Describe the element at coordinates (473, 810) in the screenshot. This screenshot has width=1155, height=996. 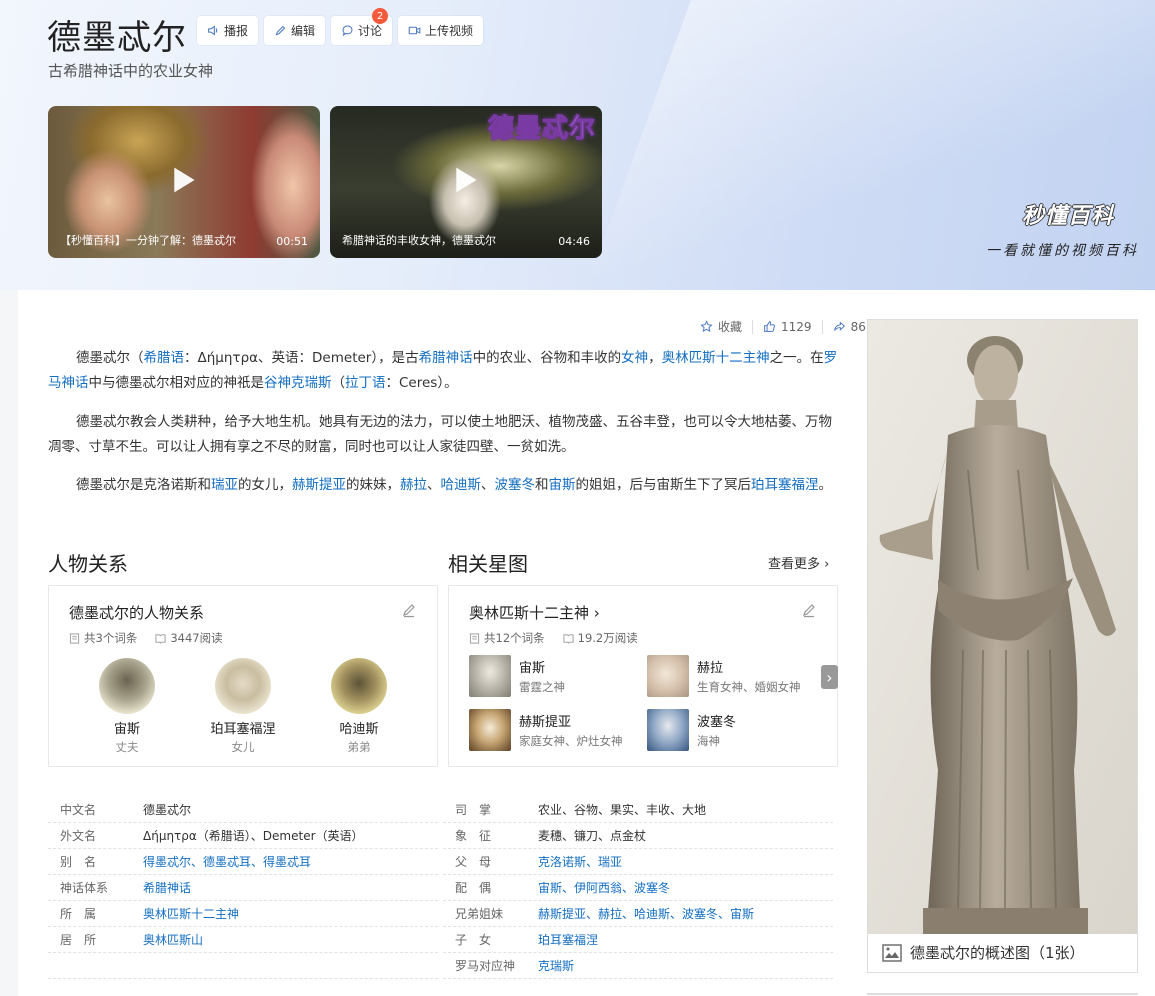
I see `info-key: 司 掌` at that location.